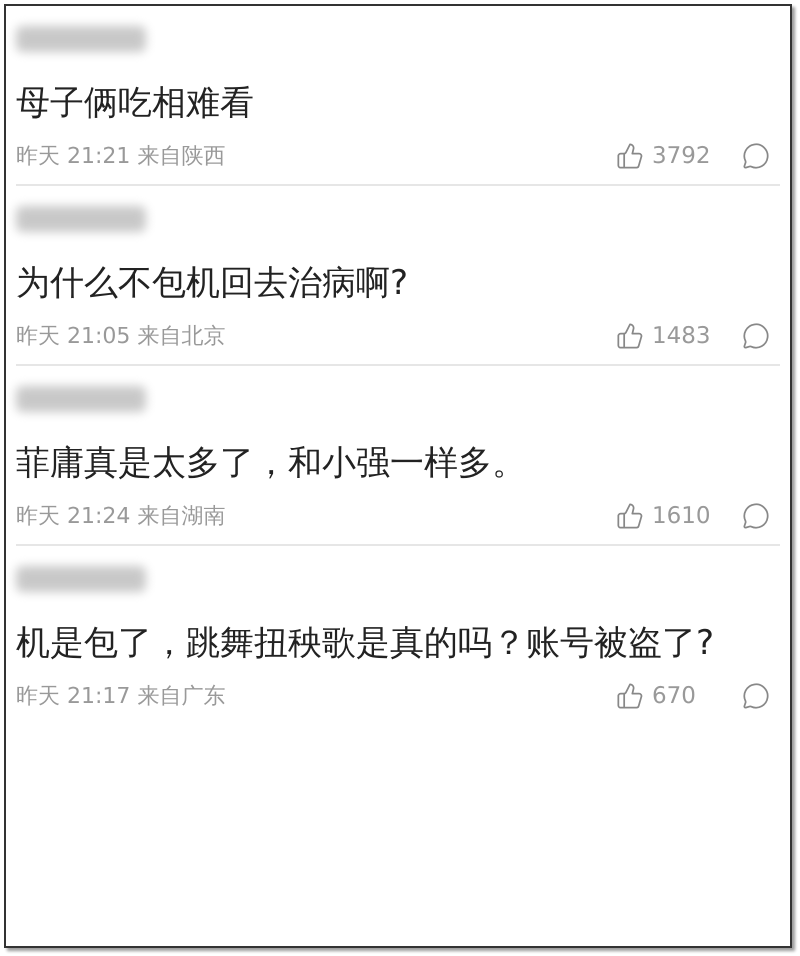 The height and width of the screenshot is (956, 800). What do you see at coordinates (121, 696) in the screenshot?
I see `comment-meta: 昨天 21:17 来自广东` at bounding box center [121, 696].